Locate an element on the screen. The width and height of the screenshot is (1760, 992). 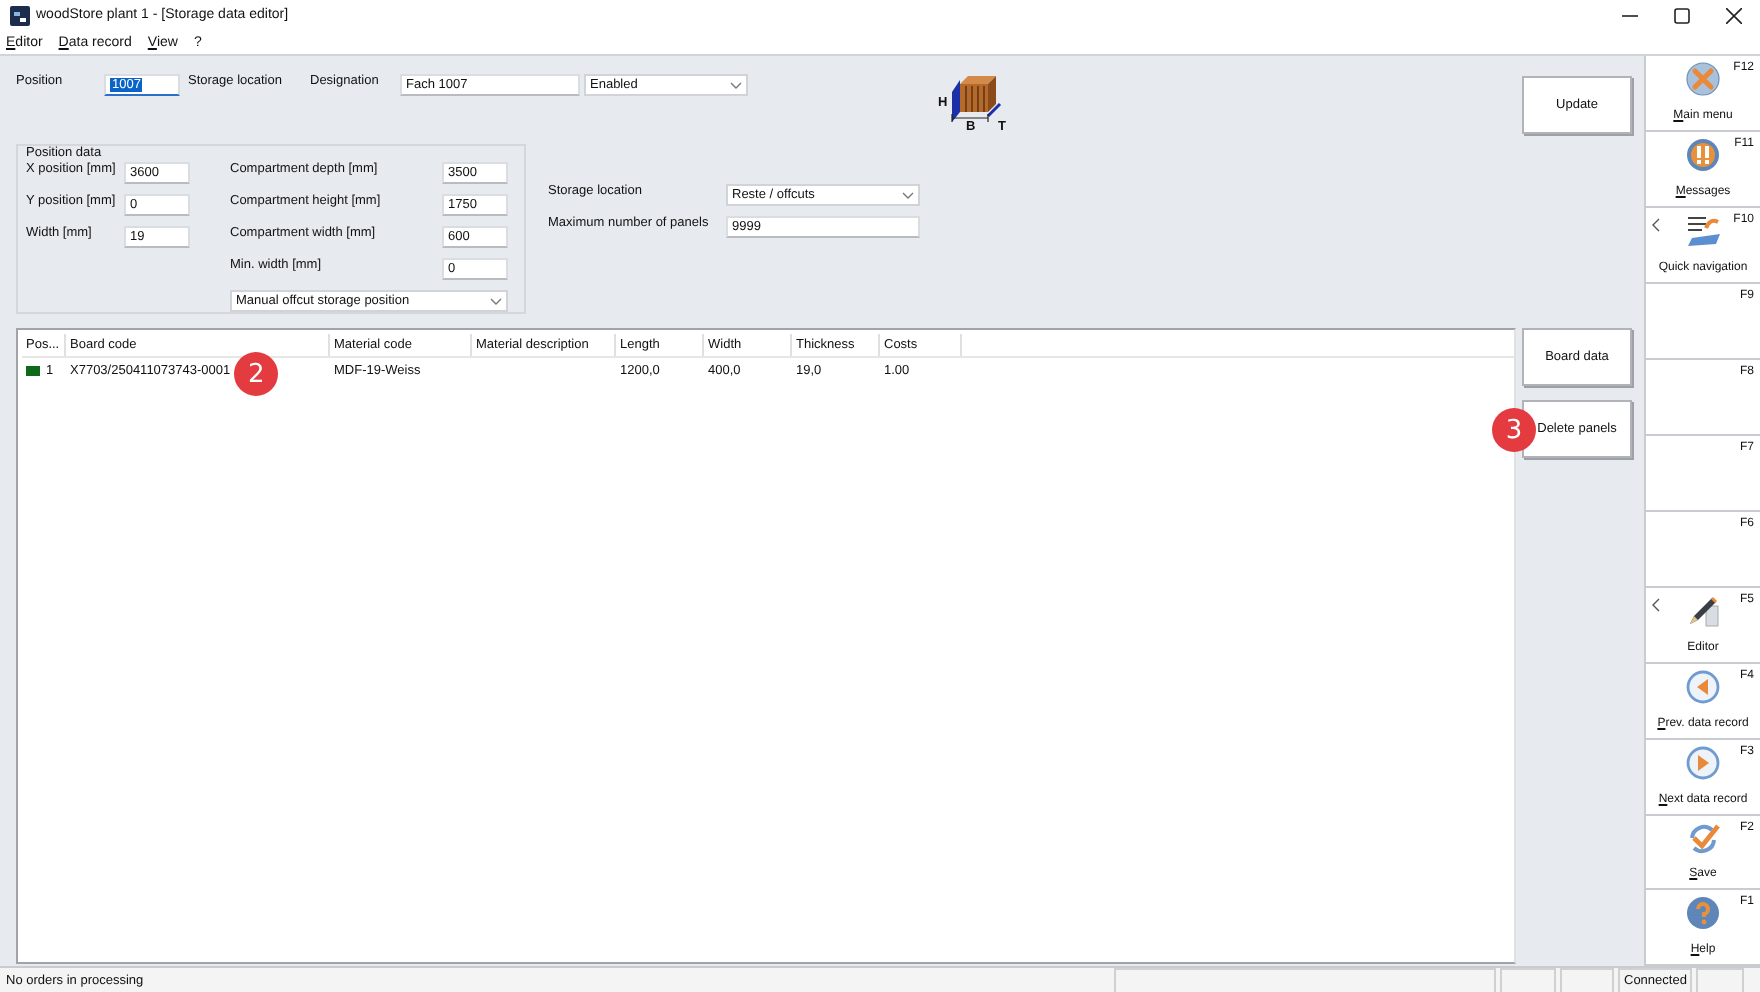
previous-icon is located at coordinates (1702, 686).